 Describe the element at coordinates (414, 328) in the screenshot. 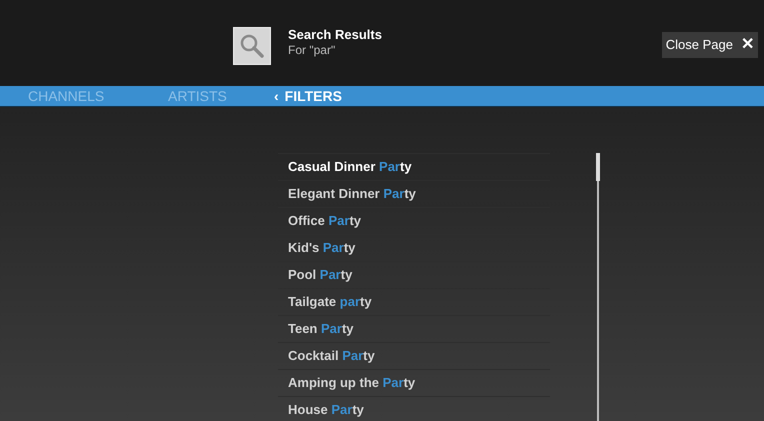

I see `result-item: Teen Party` at that location.